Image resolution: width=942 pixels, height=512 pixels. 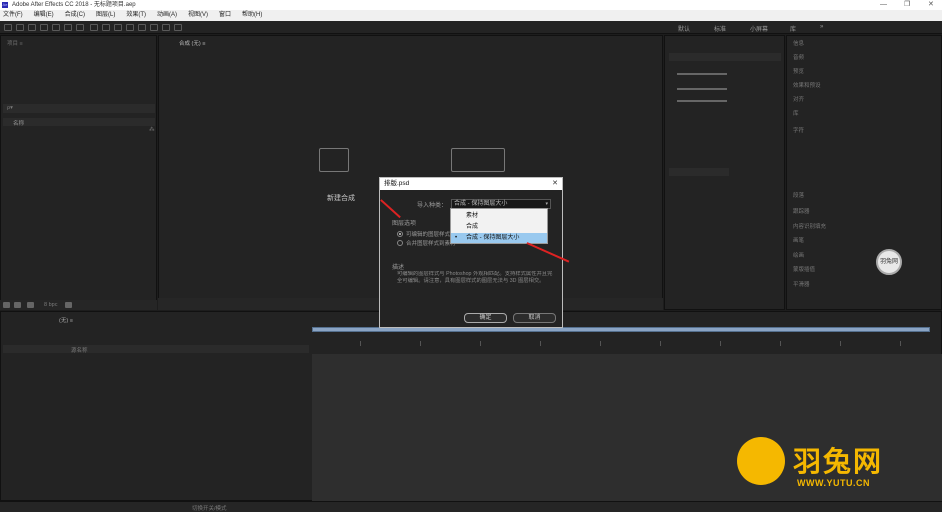 I want to click on panel-align: 对齐, so click(x=798, y=99).